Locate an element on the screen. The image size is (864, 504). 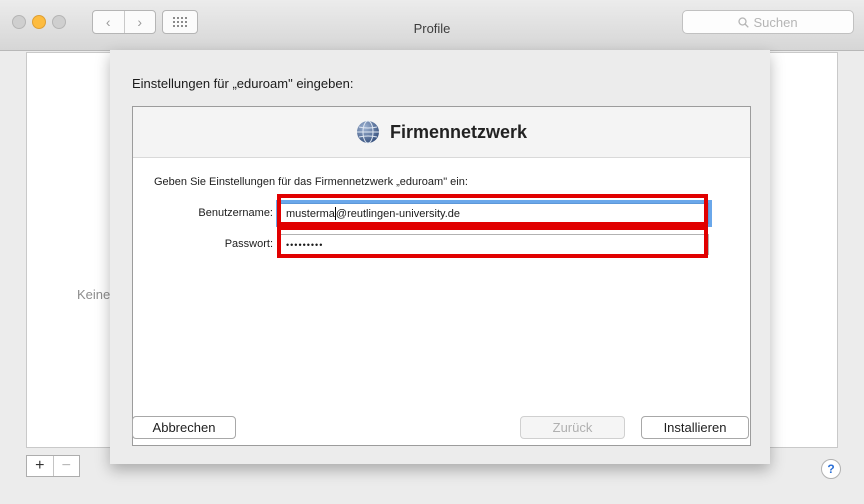
search-placeholder: Suchen is located at coordinates (775, 22).